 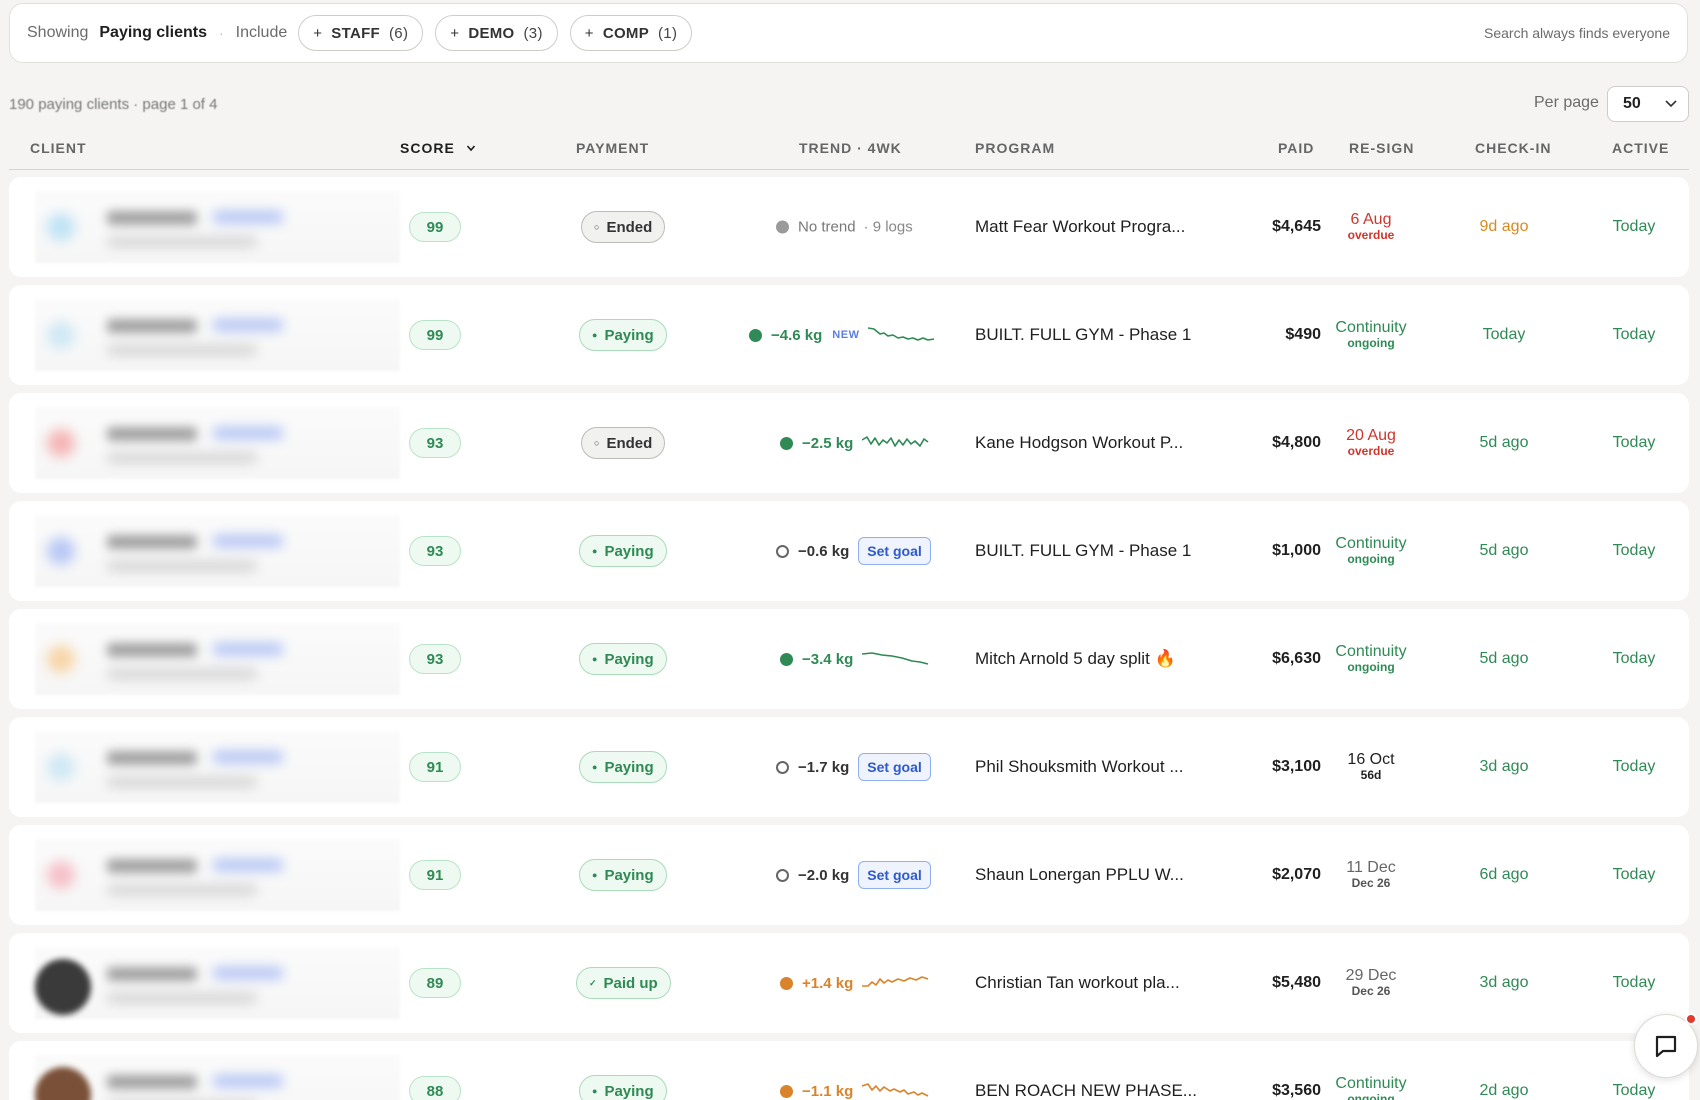 What do you see at coordinates (828, 659) in the screenshot?
I see `trend-value: −3.4 kg` at bounding box center [828, 659].